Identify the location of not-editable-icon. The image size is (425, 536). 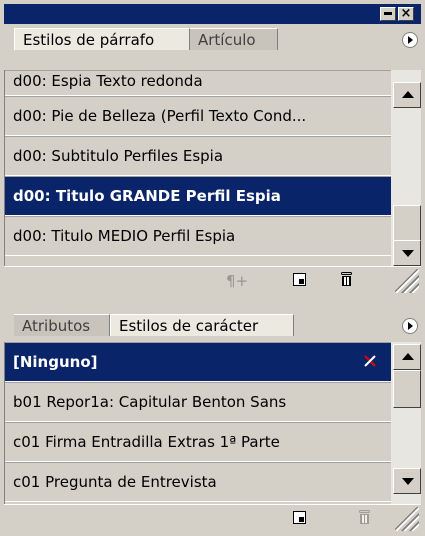
(370, 361).